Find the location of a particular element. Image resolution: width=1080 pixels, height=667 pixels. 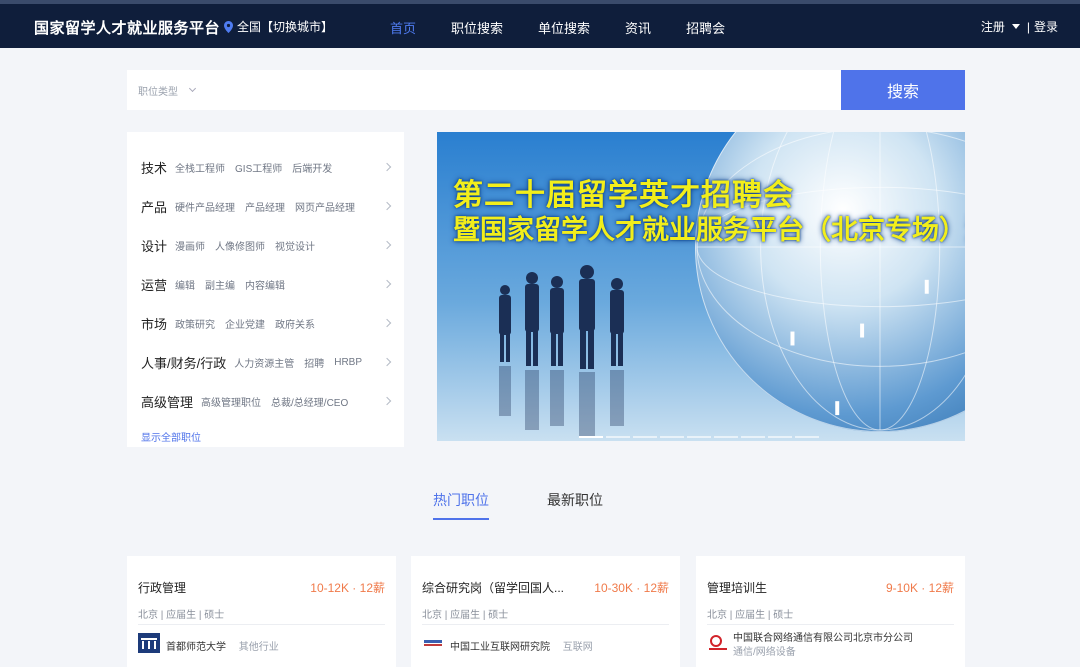

job-title: 行政管理 is located at coordinates (162, 588).